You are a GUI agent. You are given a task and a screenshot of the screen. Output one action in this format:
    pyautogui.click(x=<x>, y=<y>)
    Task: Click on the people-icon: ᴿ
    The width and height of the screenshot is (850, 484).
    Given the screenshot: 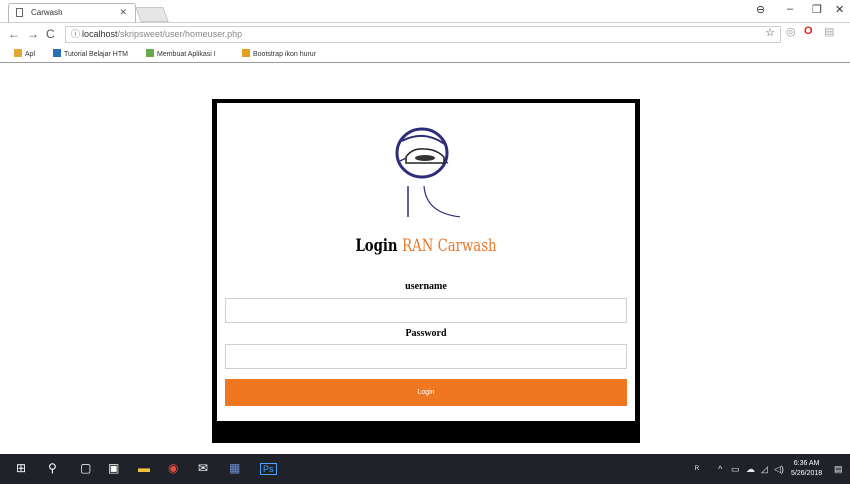 What is the action you would take?
    pyautogui.click(x=697, y=469)
    